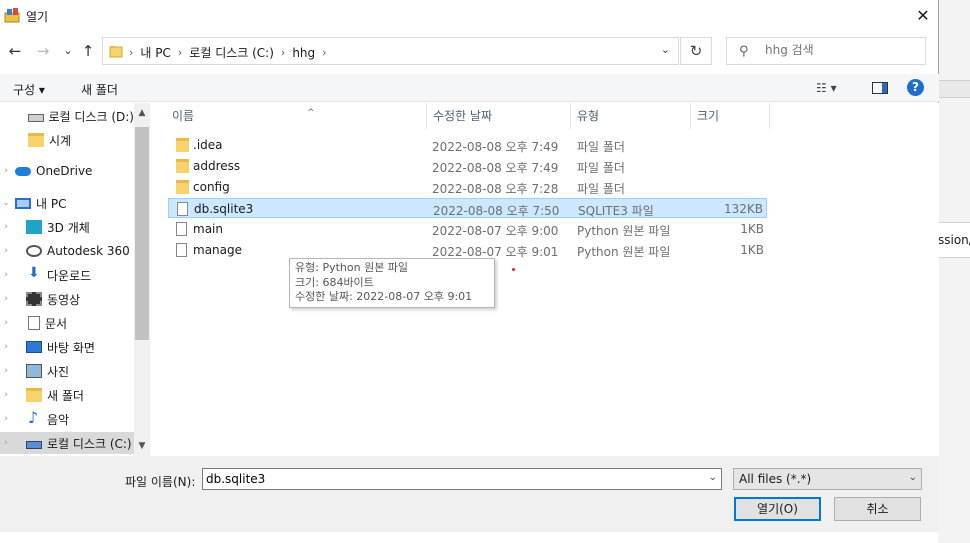 The width and height of the screenshot is (970, 543). I want to click on filename-combobox: ⌄, so click(462, 479).